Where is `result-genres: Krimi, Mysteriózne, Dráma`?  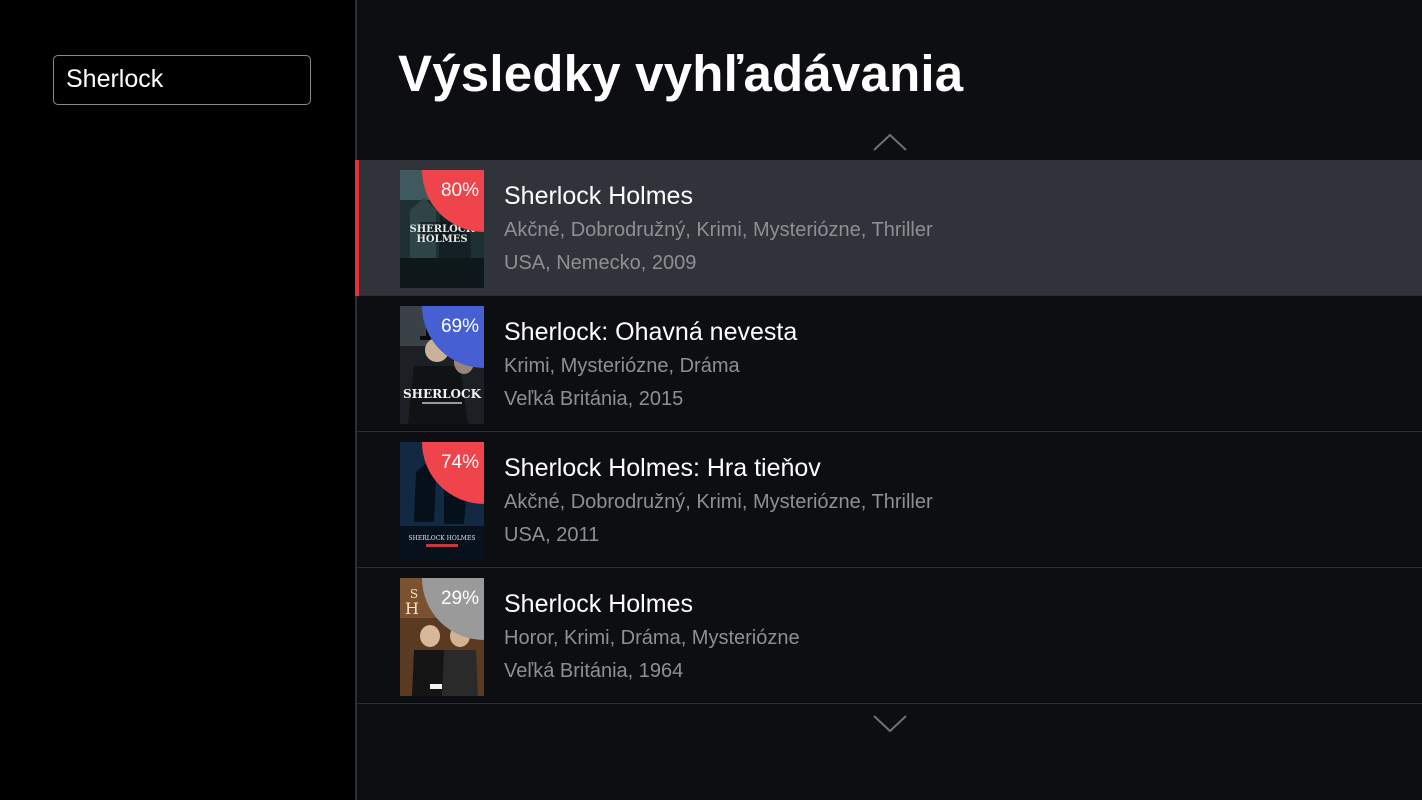 result-genres: Krimi, Mysteriózne, Dráma is located at coordinates (622, 366).